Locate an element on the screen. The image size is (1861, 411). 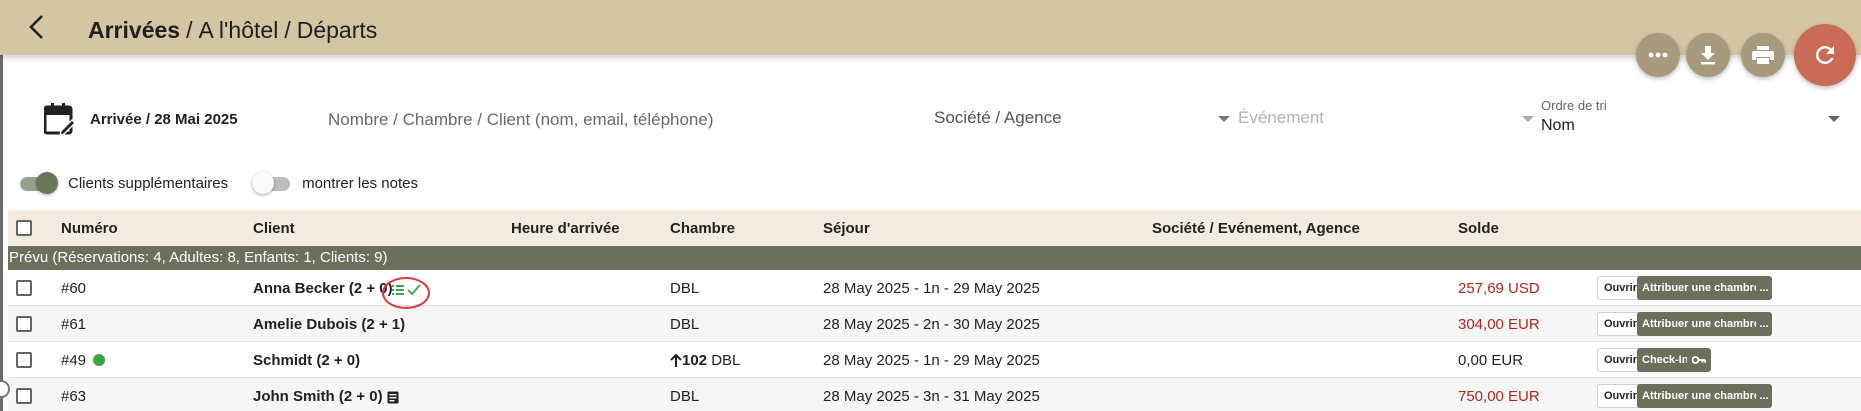
balance-amount: 304,00 EUR is located at coordinates (1499, 324).